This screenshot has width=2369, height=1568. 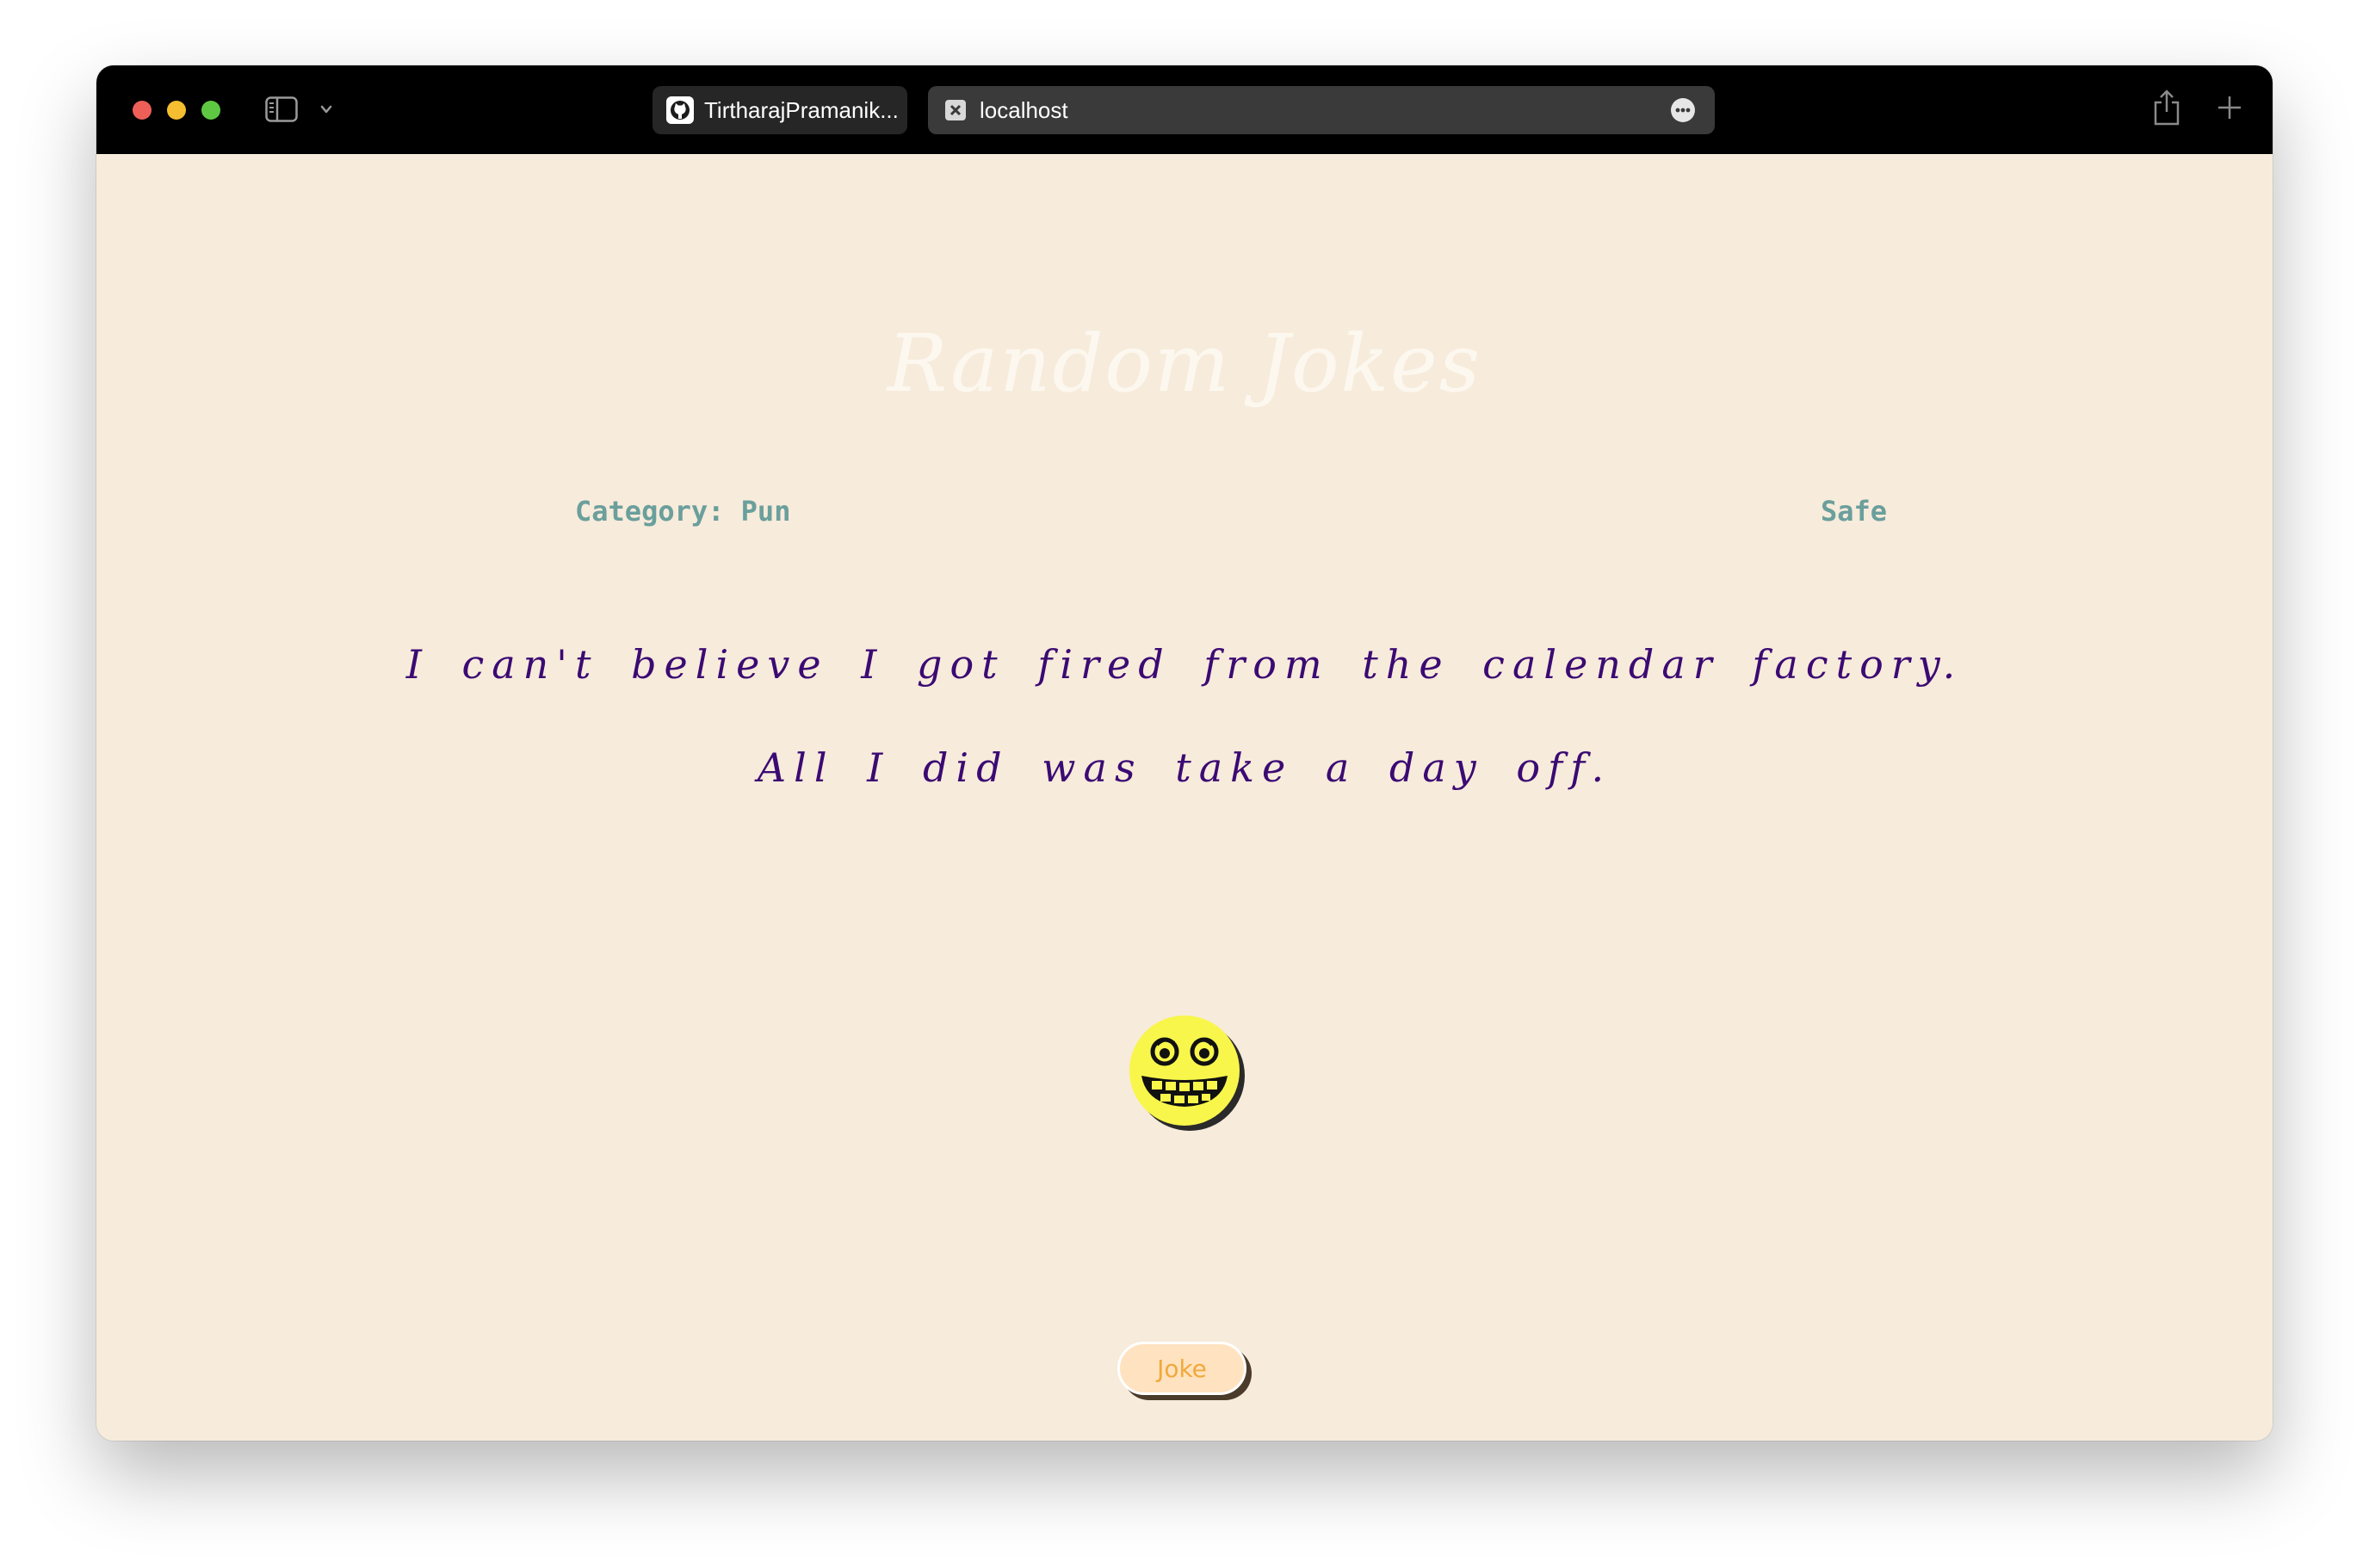 I want to click on close-tab-icon, so click(x=955, y=110).